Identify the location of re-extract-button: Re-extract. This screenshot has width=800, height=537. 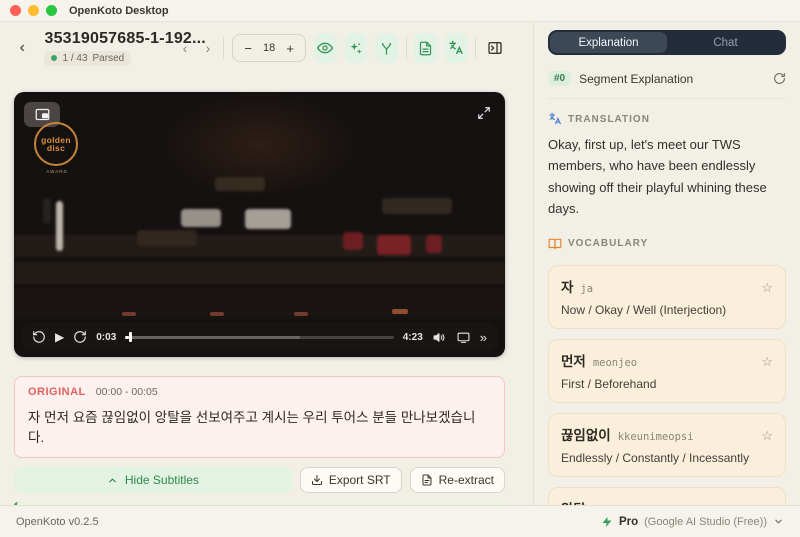
(457, 480).